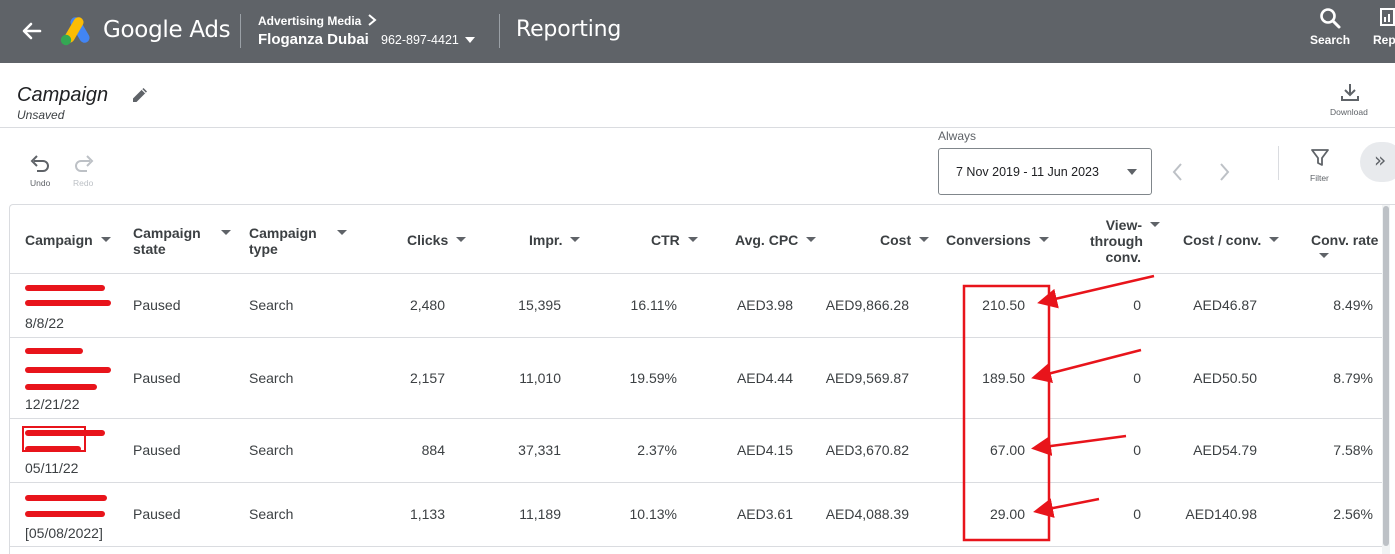  I want to click on impressions-value: 11,010, so click(540, 378).